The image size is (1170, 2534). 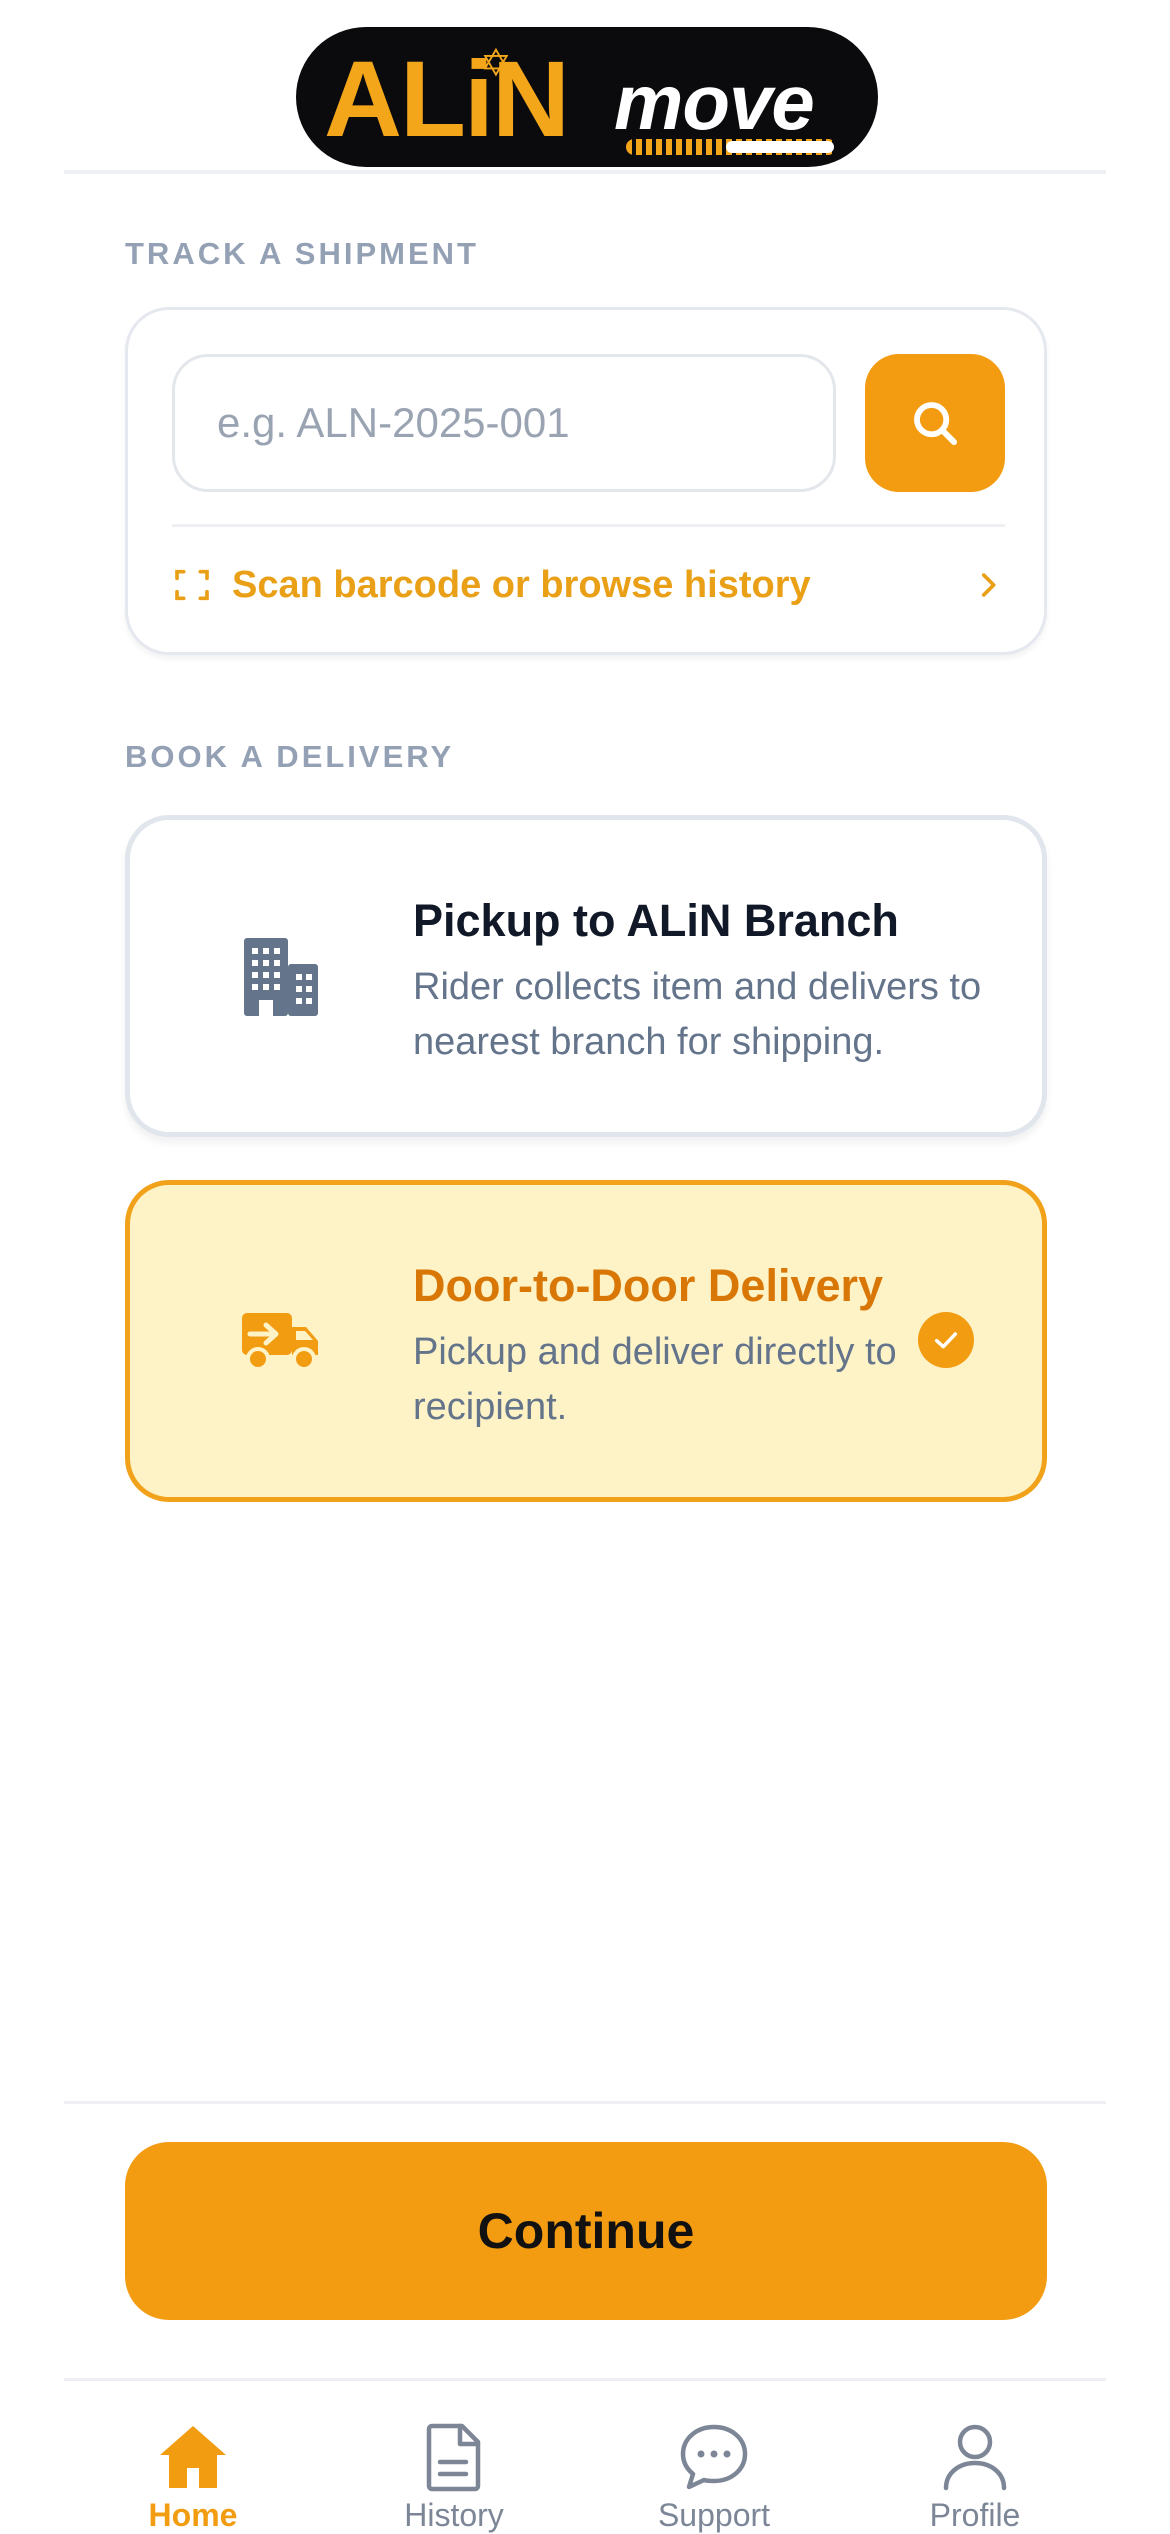 I want to click on chat-icon, so click(x=714, y=2457).